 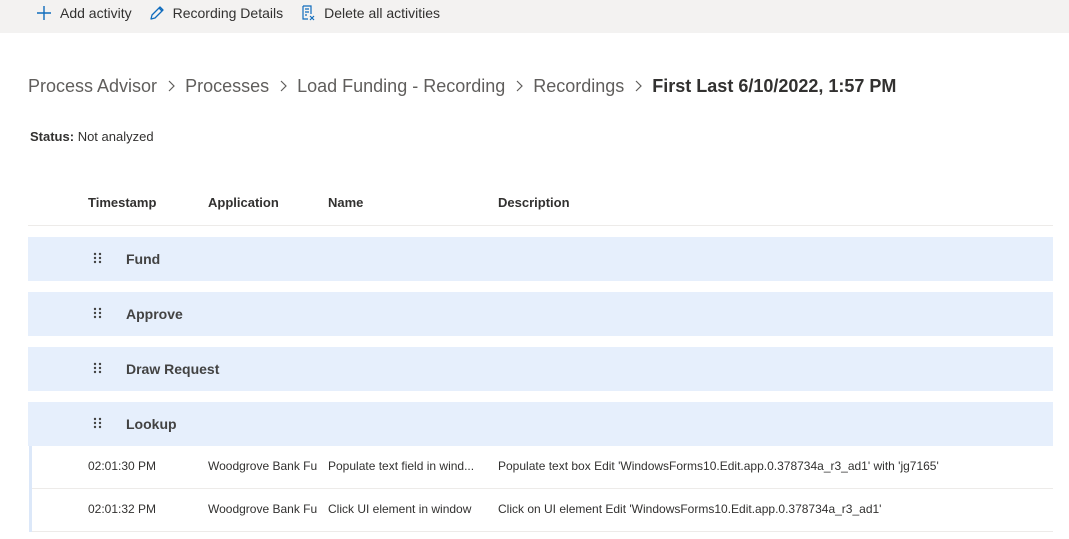 What do you see at coordinates (345, 202) in the screenshot?
I see `column-header-name: Name` at bounding box center [345, 202].